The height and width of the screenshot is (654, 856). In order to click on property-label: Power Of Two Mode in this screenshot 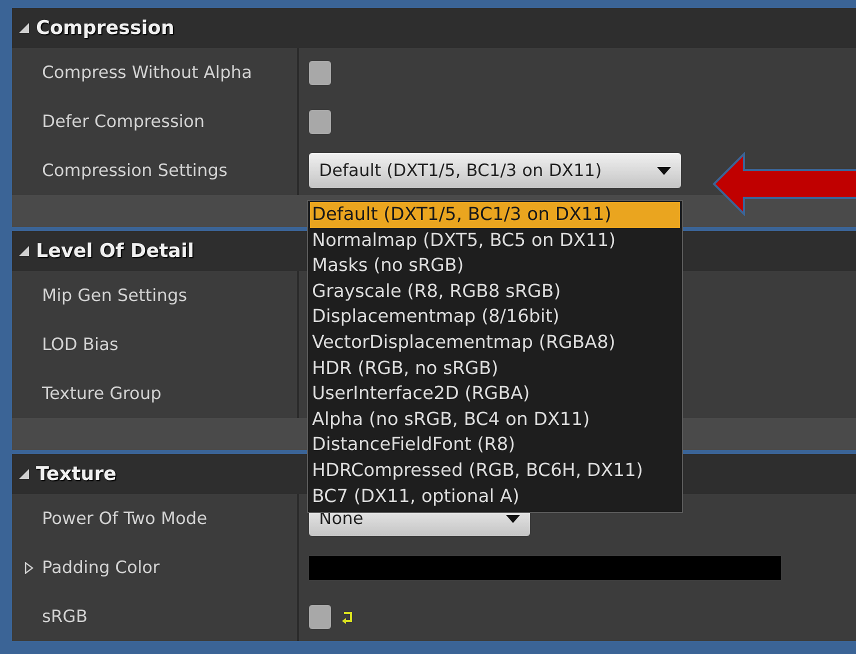, I will do `click(125, 518)`.